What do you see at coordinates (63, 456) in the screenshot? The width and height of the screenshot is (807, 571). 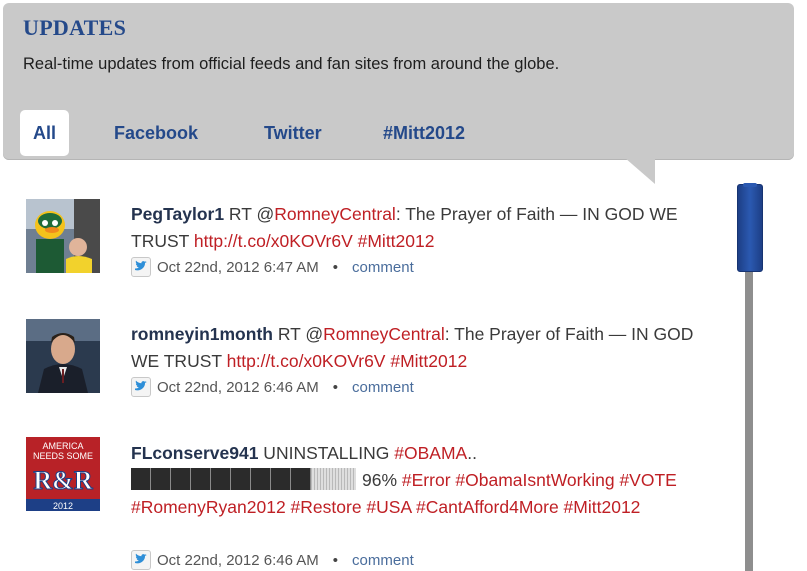 I see `avatar-text-line2: NEEDS SOME` at bounding box center [63, 456].